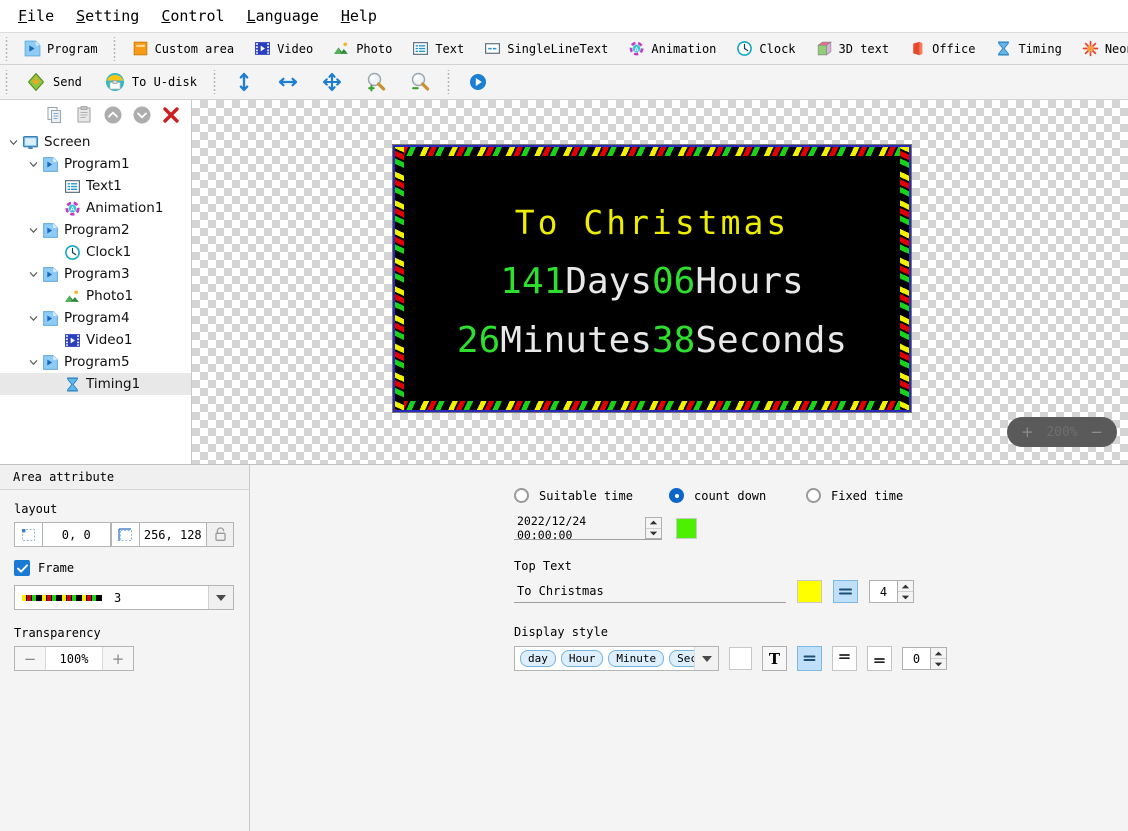  What do you see at coordinates (672, 49) in the screenshot?
I see `toolbar-animation-button: A Animation` at bounding box center [672, 49].